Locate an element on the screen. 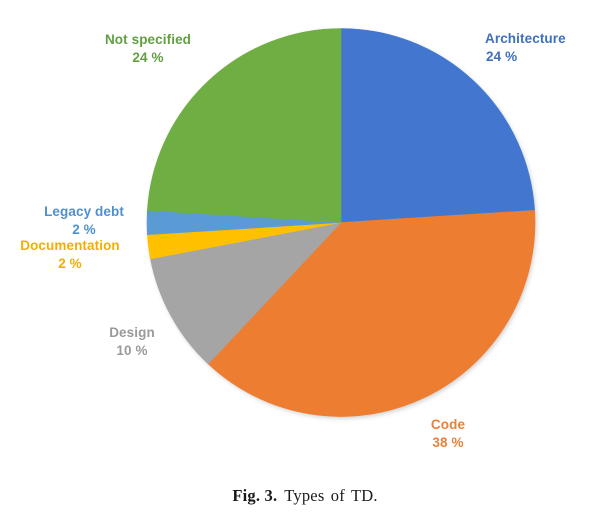 This screenshot has height=530, width=610. figure-caption-text: Types of TD. is located at coordinates (331, 495).